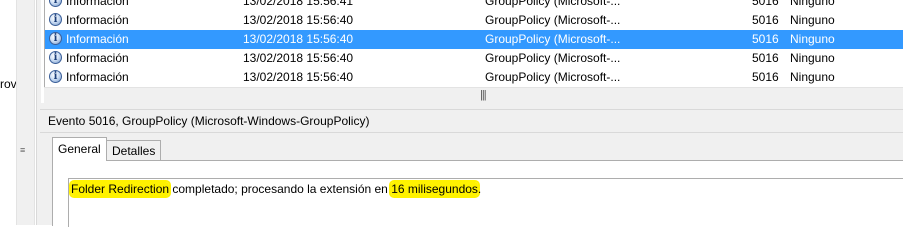  What do you see at coordinates (24, 150) in the screenshot?
I see `collapse-grip-icon: ≡` at bounding box center [24, 150].